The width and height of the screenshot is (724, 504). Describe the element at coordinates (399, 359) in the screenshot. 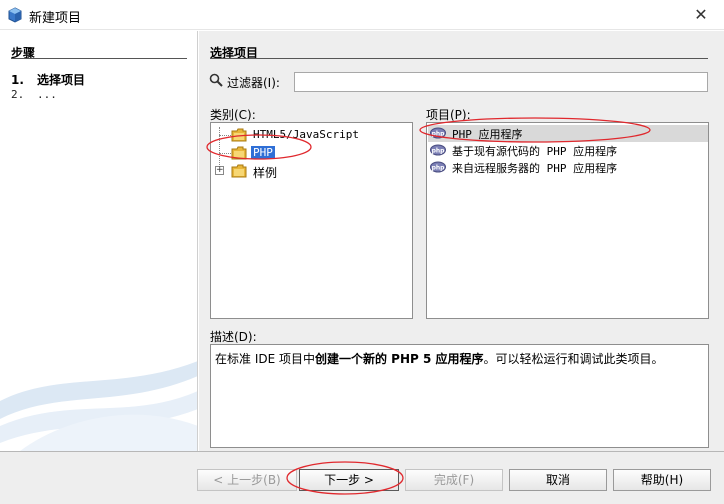

I see `description-emphasis: 创建一个新的 PHP 5 应用程序` at that location.